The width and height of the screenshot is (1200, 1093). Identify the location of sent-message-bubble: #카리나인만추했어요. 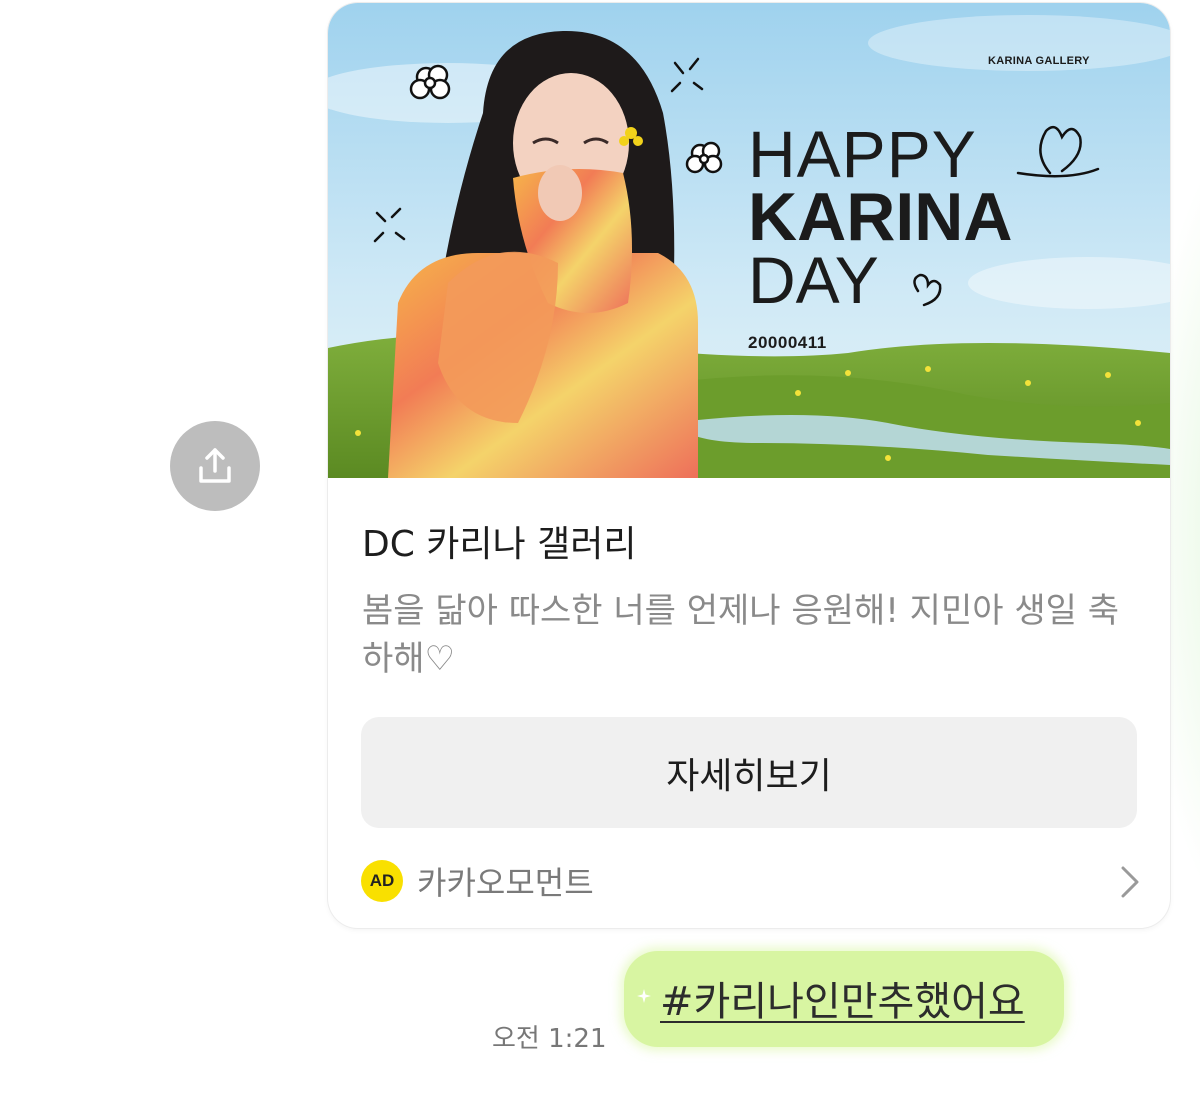
(844, 999).